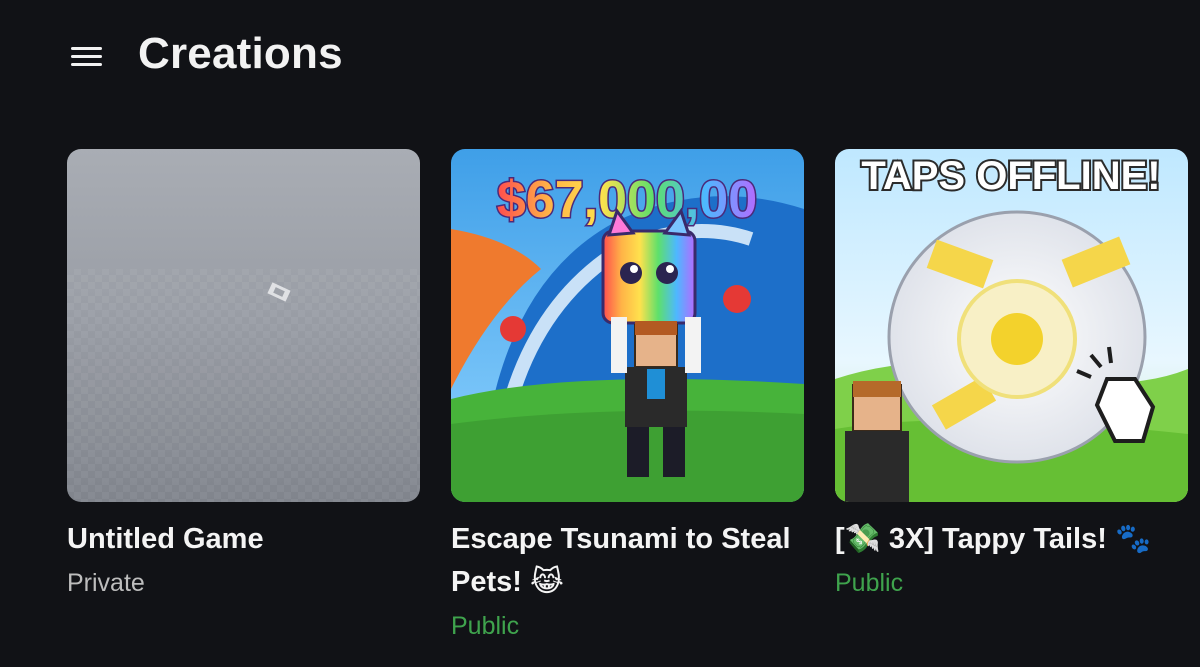  What do you see at coordinates (243, 539) in the screenshot?
I see `game-title: Untitled Game` at bounding box center [243, 539].